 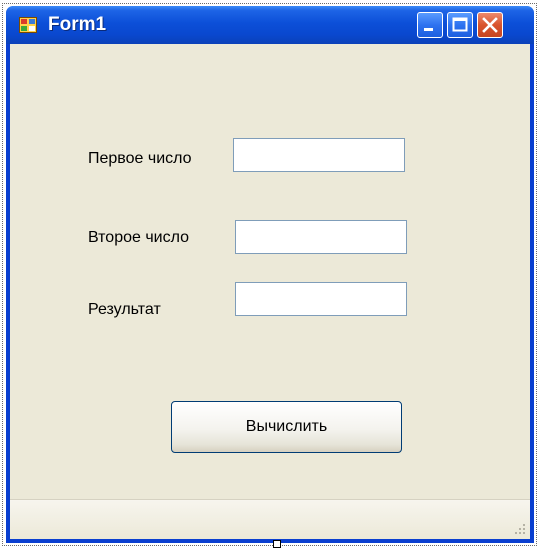 I want to click on title-bar: Form1, so click(x=270, y=25).